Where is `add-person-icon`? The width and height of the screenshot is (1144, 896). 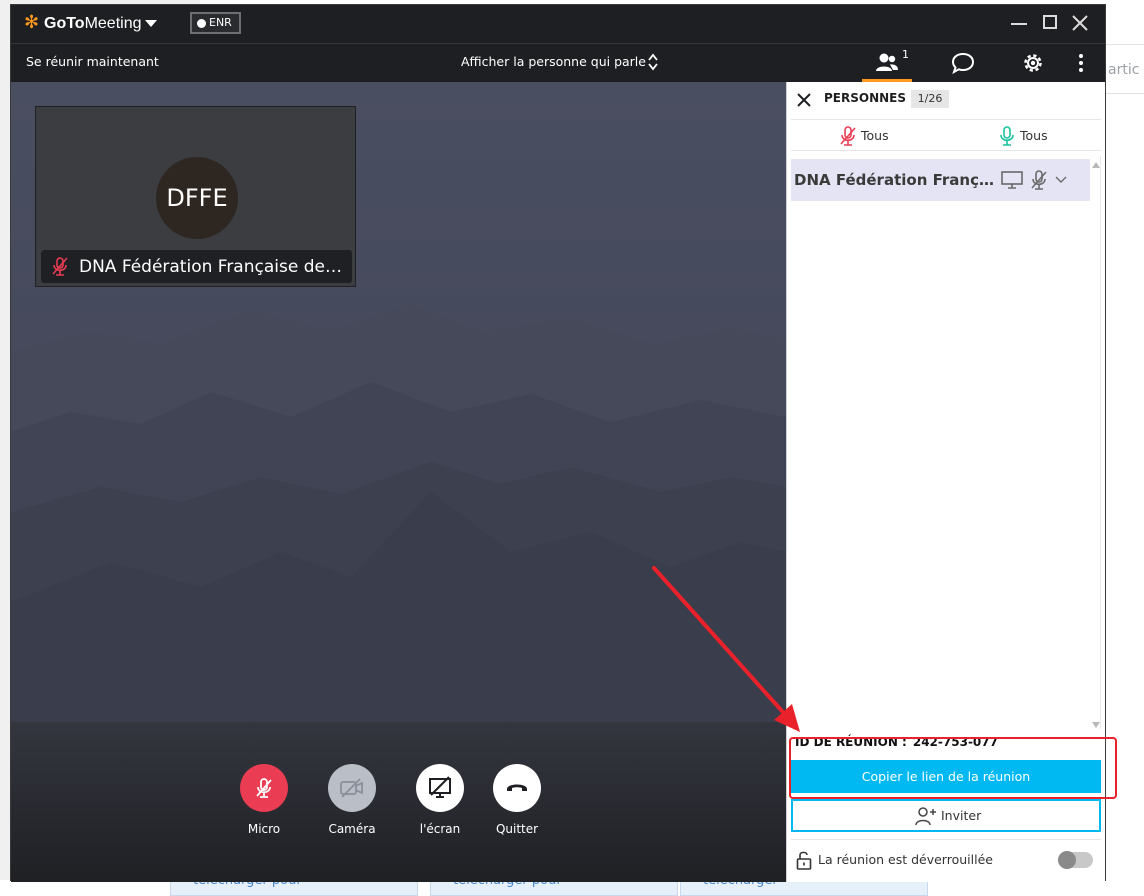 add-person-icon is located at coordinates (925, 816).